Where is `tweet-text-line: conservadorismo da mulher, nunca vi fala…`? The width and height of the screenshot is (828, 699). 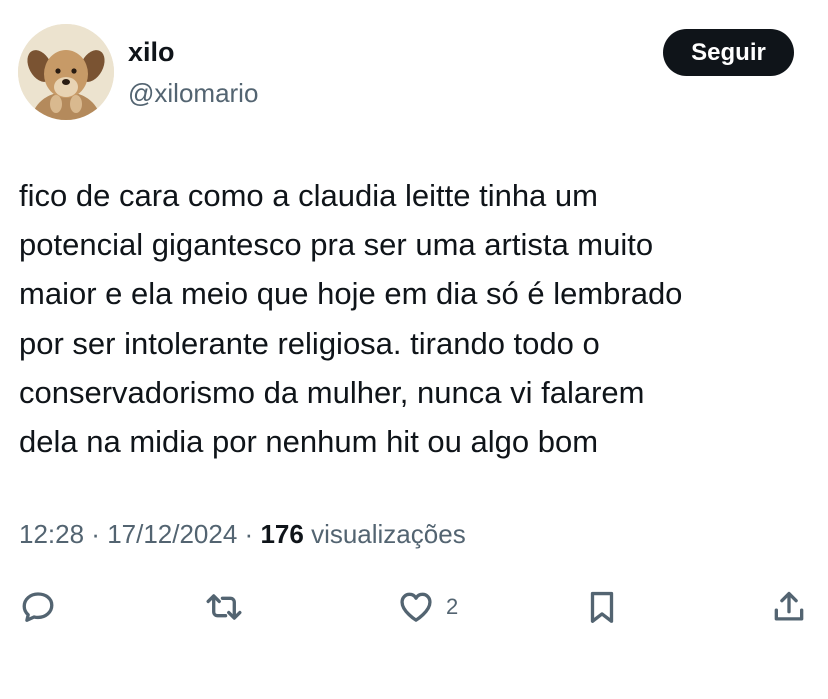 tweet-text-line: conservadorismo da mulher, nunca vi fala… is located at coordinates (332, 392).